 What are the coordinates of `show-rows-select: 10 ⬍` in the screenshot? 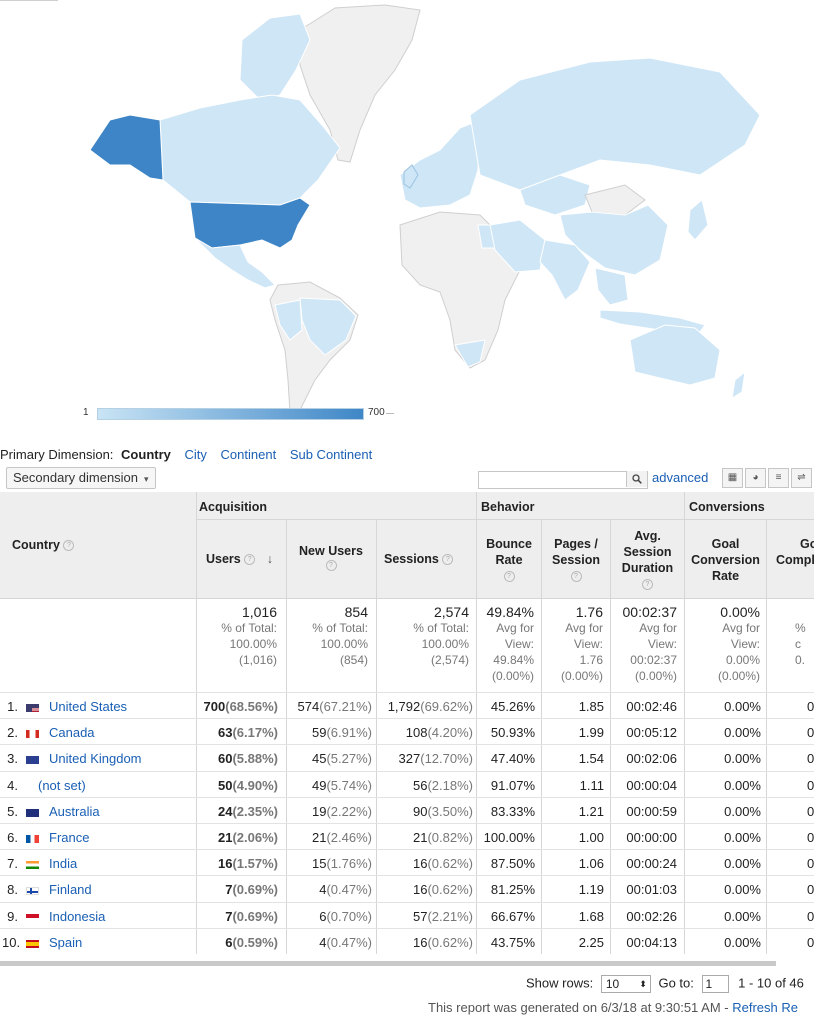 It's located at (625, 984).